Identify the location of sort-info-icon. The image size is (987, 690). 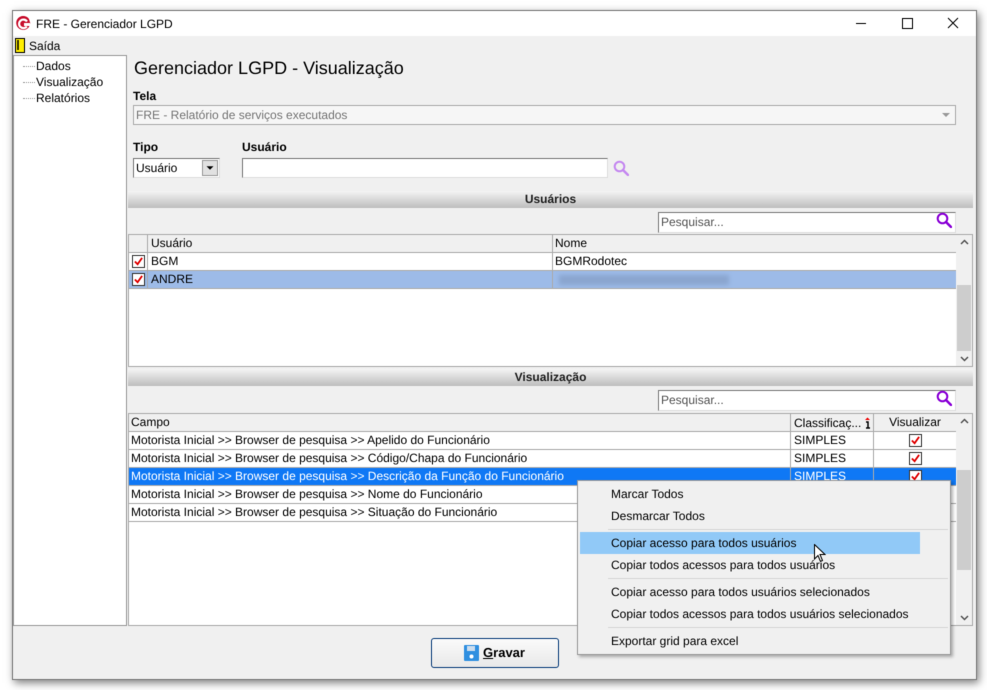
(868, 422).